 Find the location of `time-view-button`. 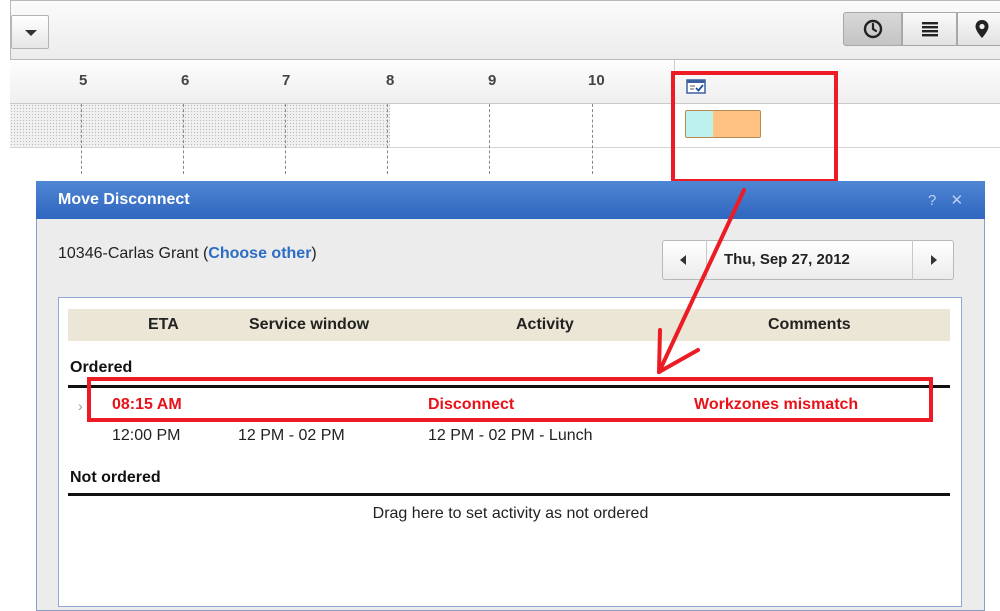

time-view-button is located at coordinates (872, 29).